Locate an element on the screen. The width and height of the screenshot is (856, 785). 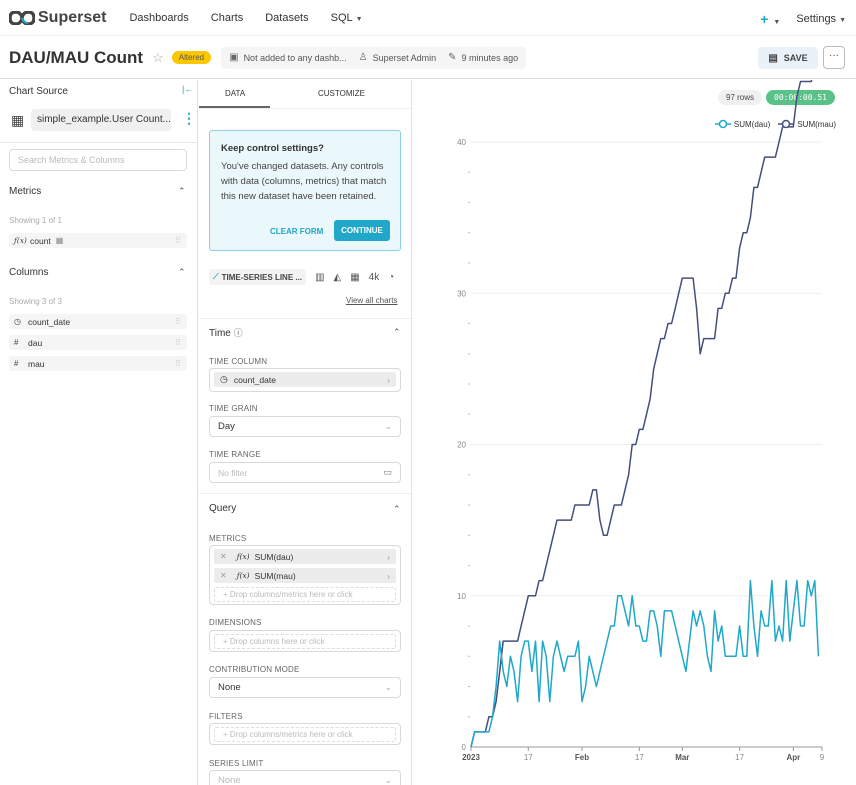
chart-title: DAU/MAU Count is located at coordinates (76, 58).